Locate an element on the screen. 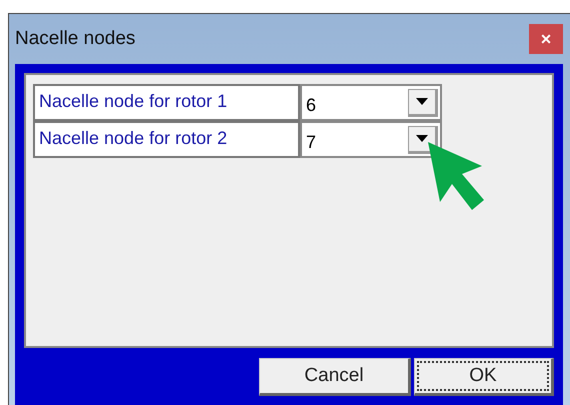 The height and width of the screenshot is (405, 570). window-title: Nacelle nodes is located at coordinates (75, 38).